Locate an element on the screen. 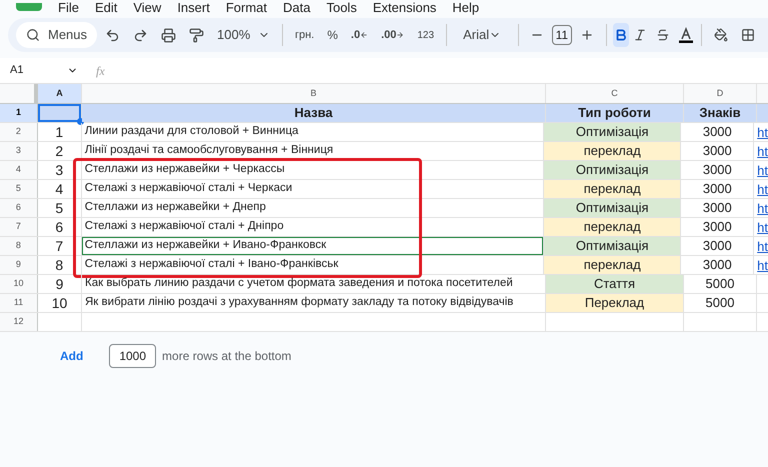  table-cell: 8 is located at coordinates (60, 265).